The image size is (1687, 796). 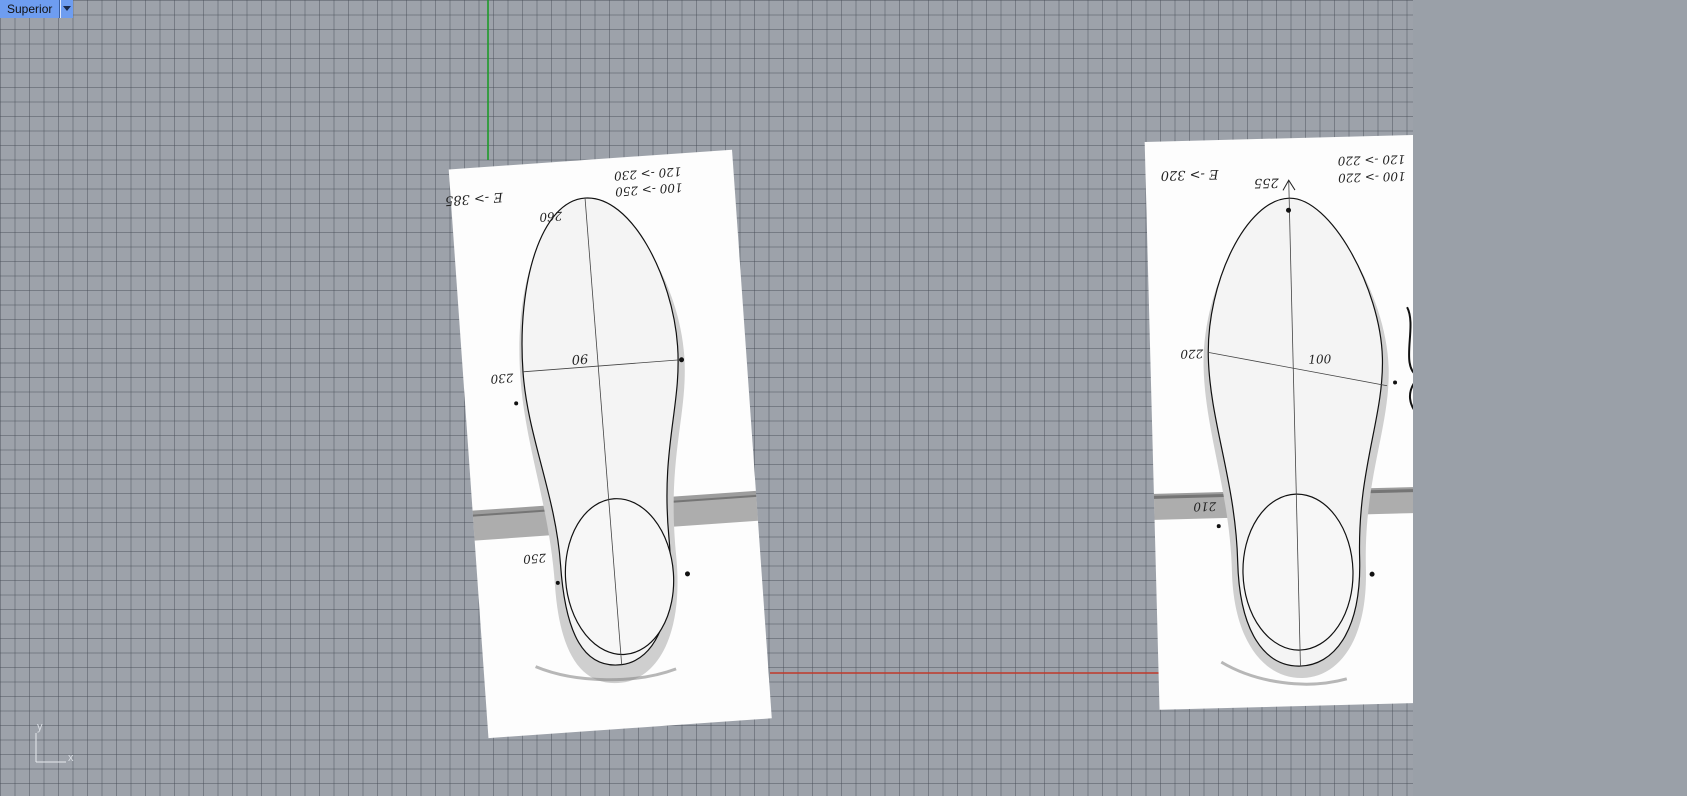 I want to click on left-note-ball: 230, so click(x=502, y=378).